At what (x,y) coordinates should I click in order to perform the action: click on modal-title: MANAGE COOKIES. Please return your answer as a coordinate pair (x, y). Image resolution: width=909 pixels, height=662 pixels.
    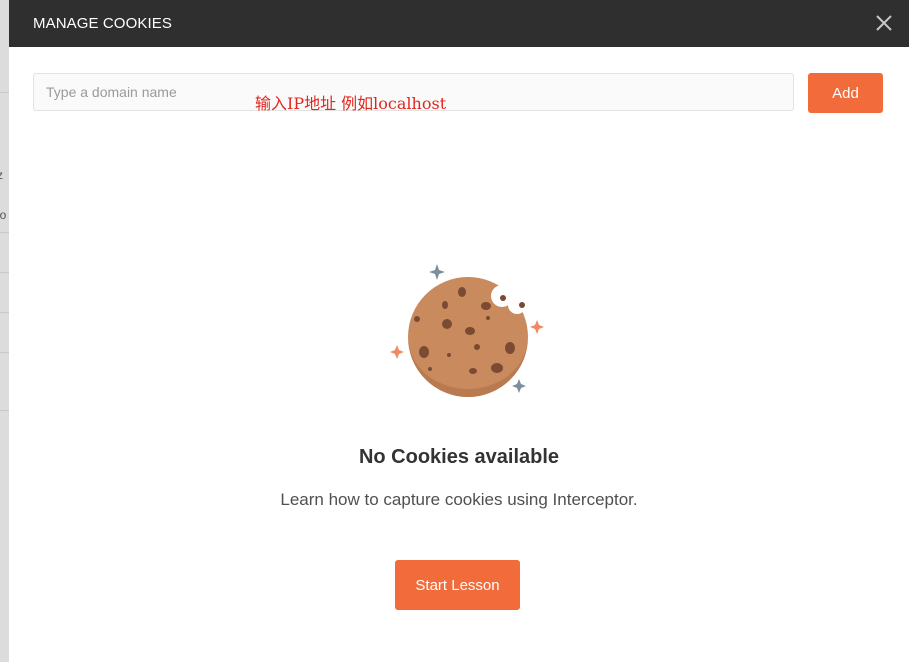
    Looking at the image, I should click on (102, 23).